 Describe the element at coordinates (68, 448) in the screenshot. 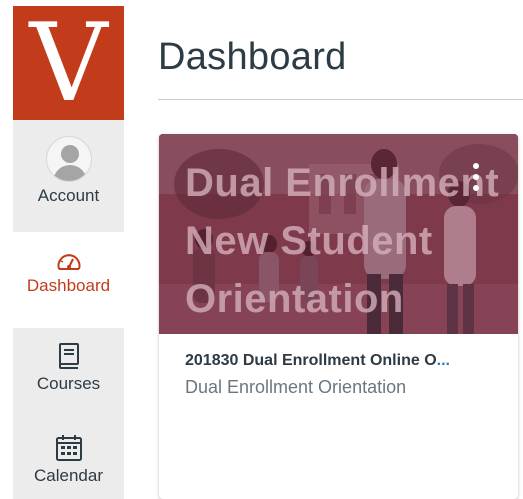

I see `calendar-icon` at that location.